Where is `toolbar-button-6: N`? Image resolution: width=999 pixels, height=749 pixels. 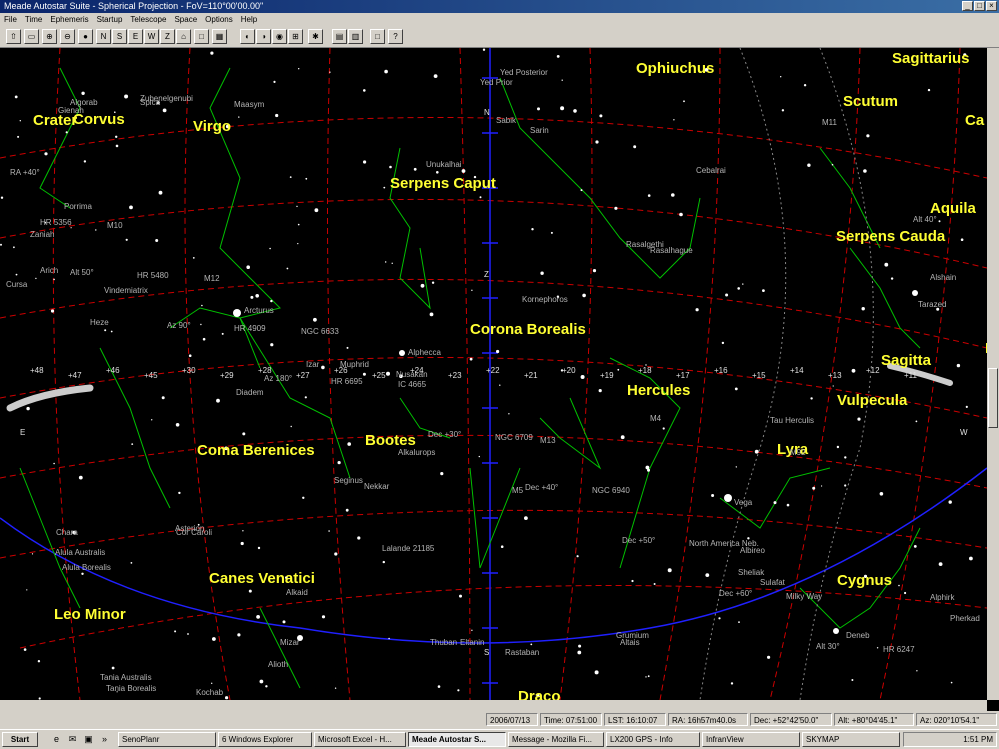 toolbar-button-6: N is located at coordinates (103, 36).